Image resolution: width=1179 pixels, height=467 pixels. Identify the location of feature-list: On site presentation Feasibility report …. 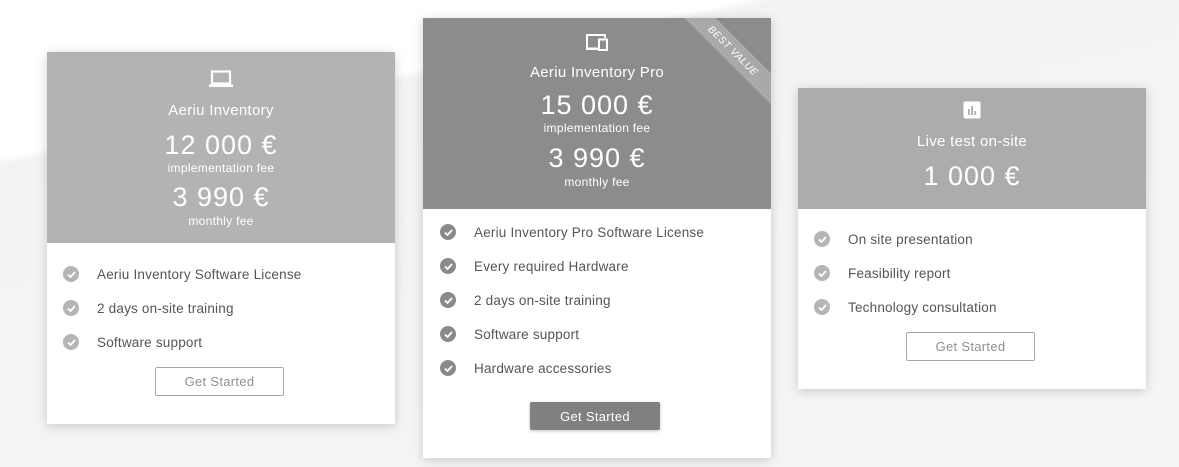
(972, 266).